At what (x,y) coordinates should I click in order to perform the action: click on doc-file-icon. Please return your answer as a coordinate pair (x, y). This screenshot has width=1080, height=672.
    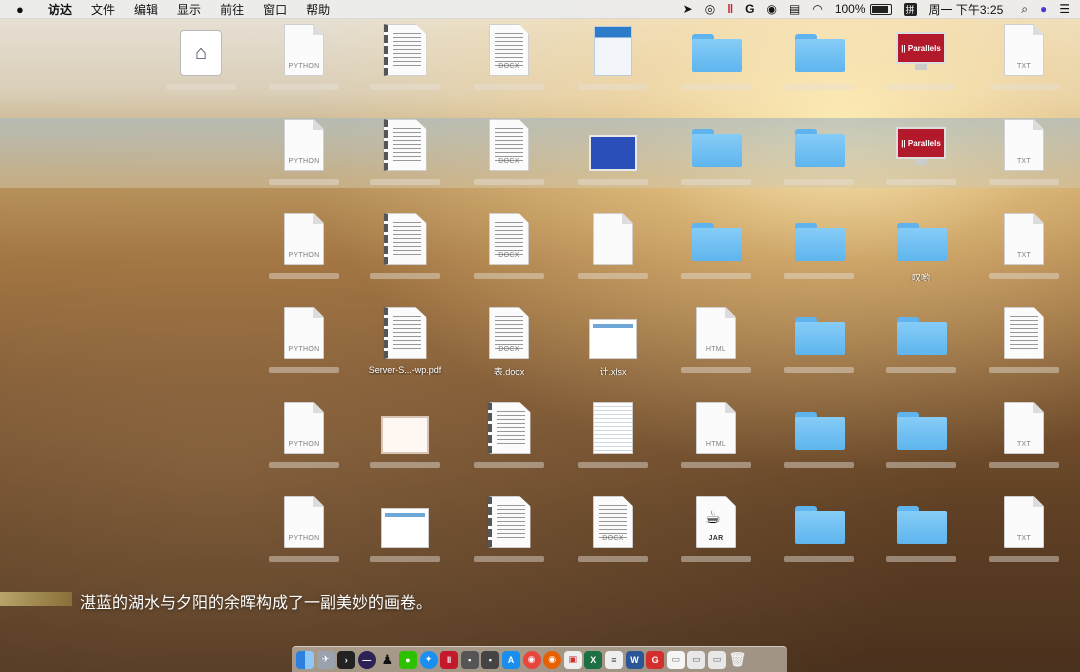
    Looking at the image, I should click on (1024, 333).